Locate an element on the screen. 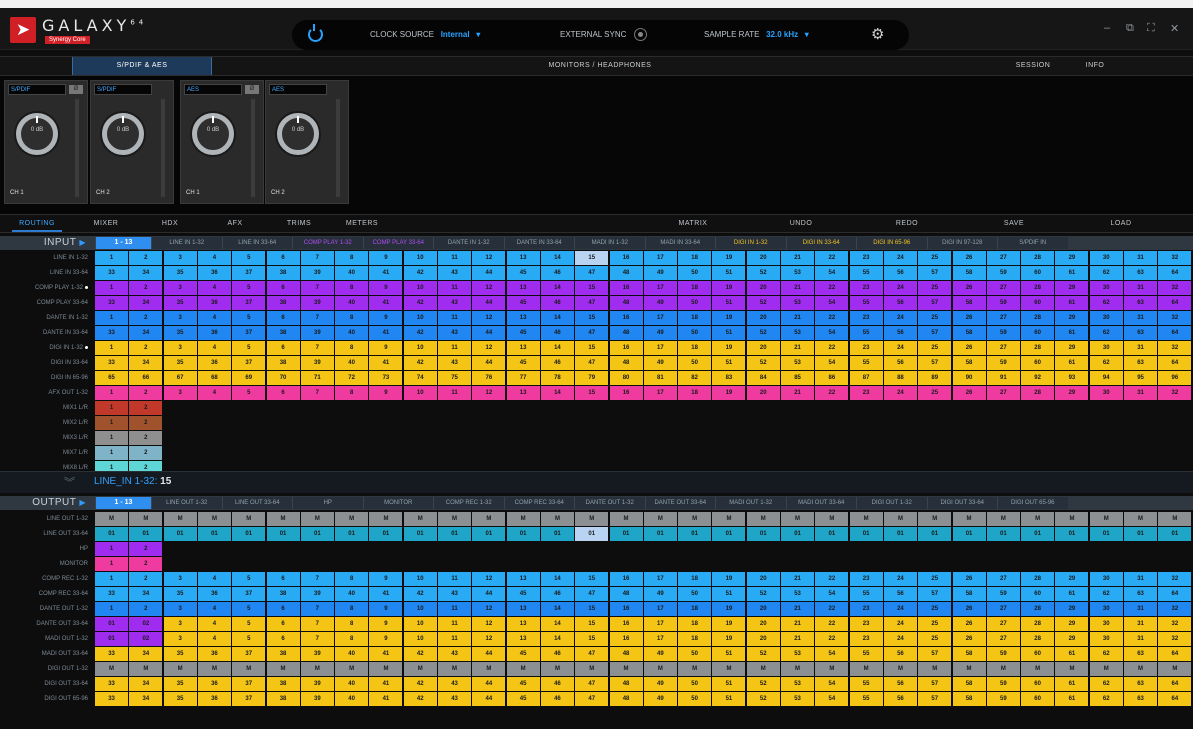 The width and height of the screenshot is (1193, 729). routing-cell: 58 is located at coordinates (969, 699).